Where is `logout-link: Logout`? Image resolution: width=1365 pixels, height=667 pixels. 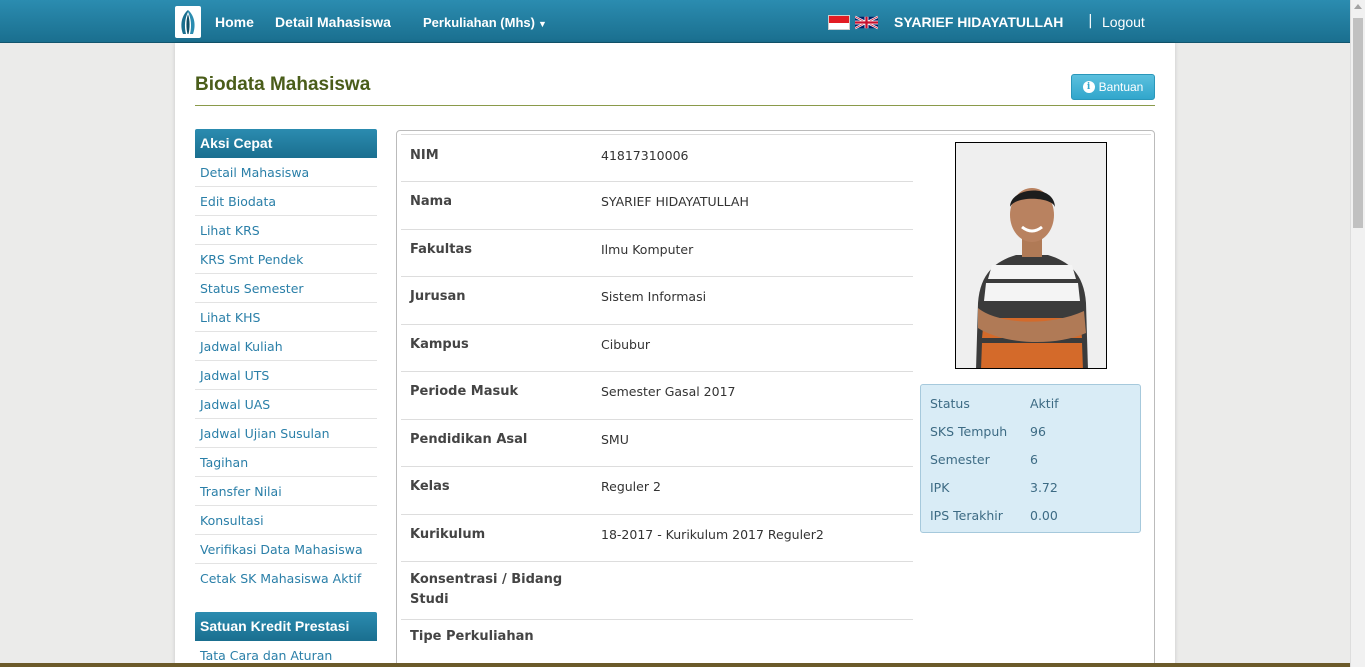 logout-link: Logout is located at coordinates (1123, 22).